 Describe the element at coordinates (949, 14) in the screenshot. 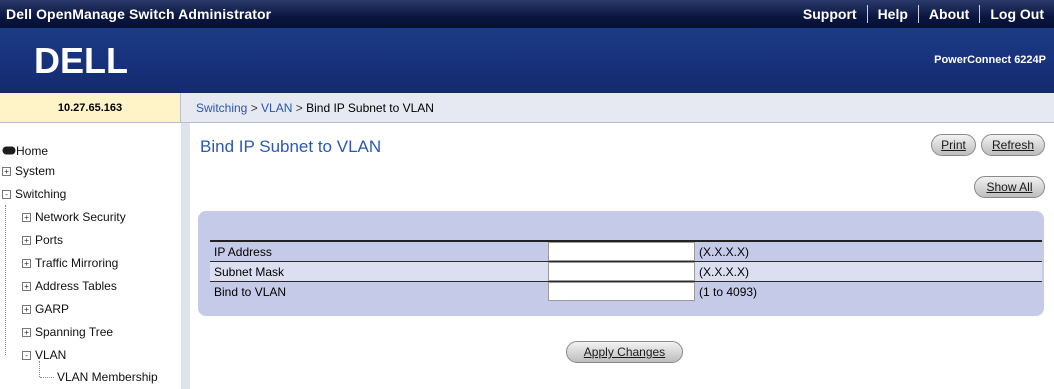

I see `about-link: About` at that location.